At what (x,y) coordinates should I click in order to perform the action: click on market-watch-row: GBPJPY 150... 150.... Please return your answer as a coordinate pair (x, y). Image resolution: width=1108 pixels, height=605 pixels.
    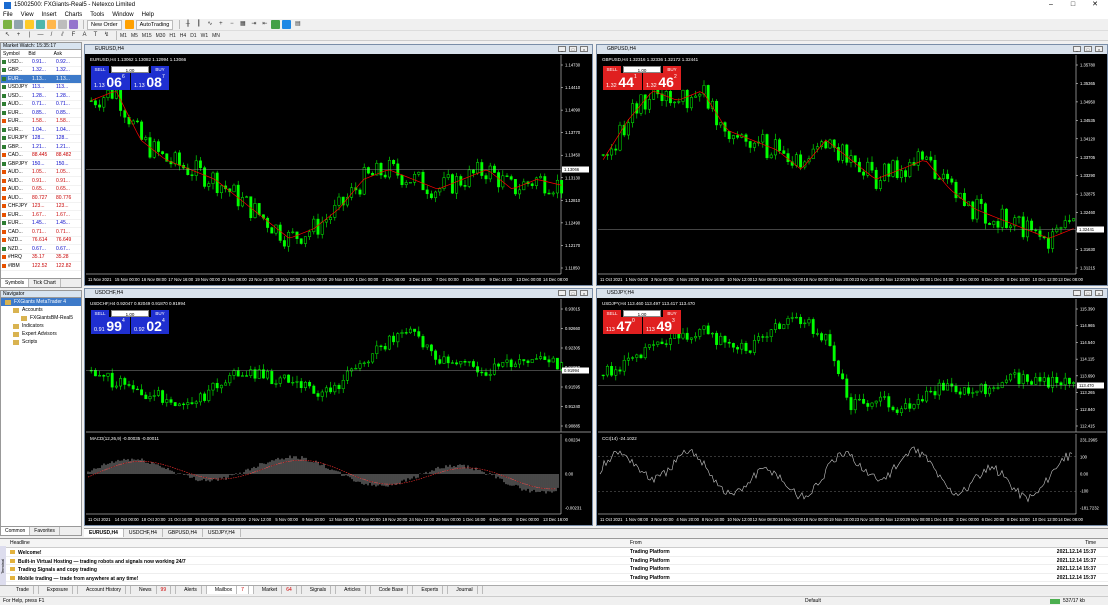
    Looking at the image, I should click on (41, 164).